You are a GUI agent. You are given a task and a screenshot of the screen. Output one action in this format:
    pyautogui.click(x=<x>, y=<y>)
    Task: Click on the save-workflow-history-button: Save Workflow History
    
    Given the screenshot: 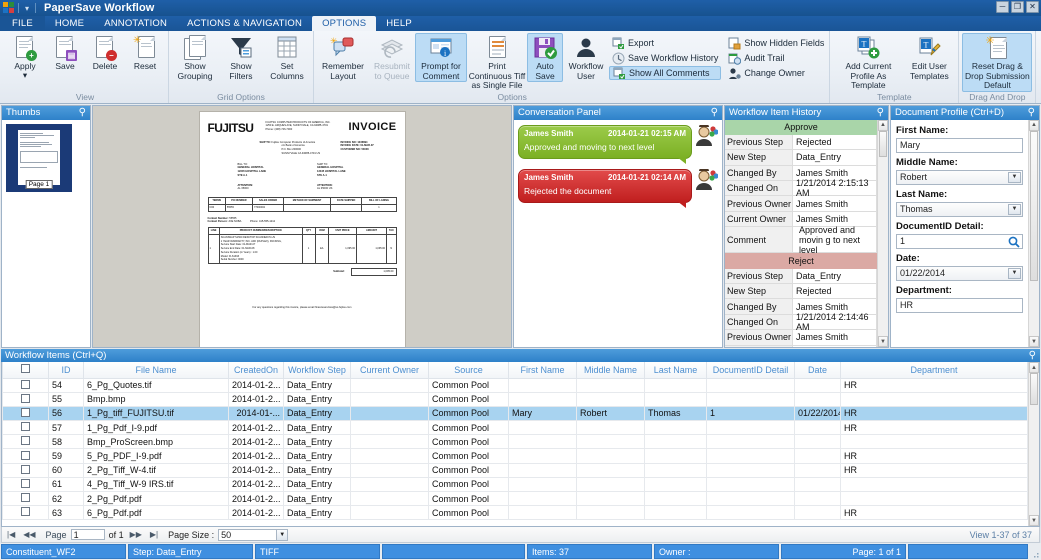 What is the action you would take?
    pyautogui.click(x=665, y=58)
    